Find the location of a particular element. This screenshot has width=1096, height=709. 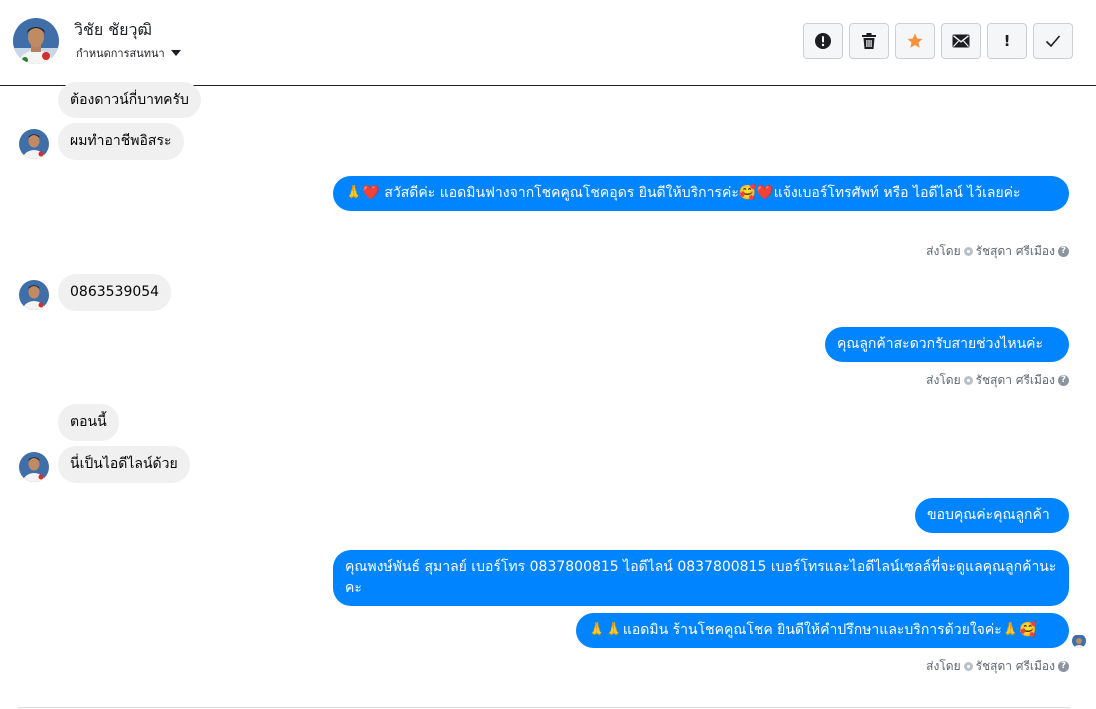

incoming-message: ต้องดาวน์กี่บาทครับ is located at coordinates (129, 100).